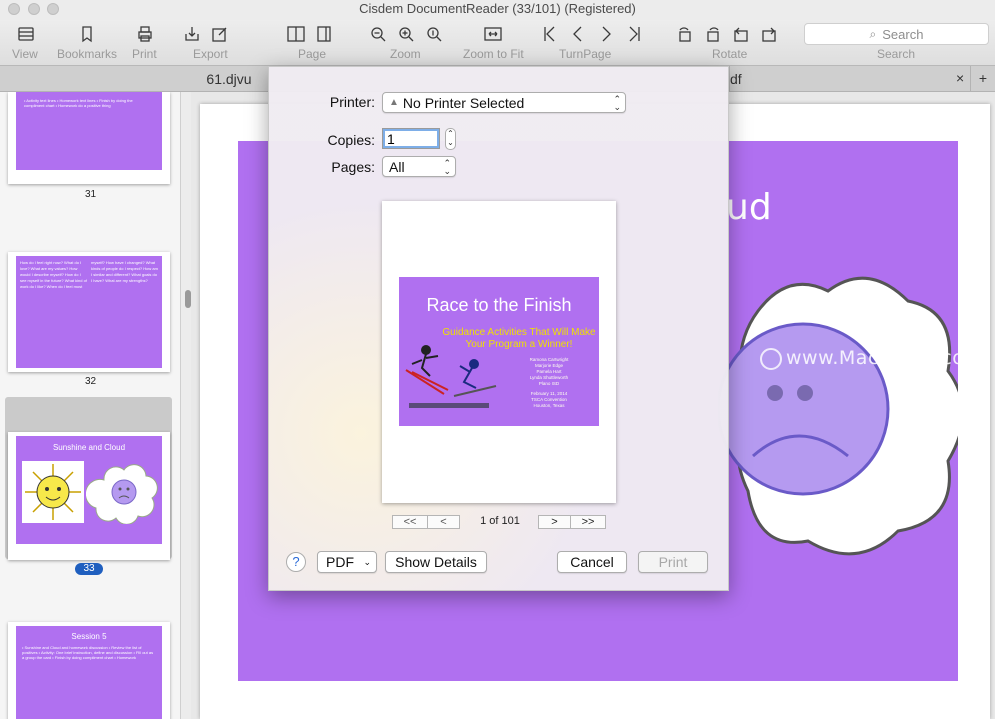 The image size is (995, 719). Describe the element at coordinates (206, 34) in the screenshot. I see `export-group` at that location.